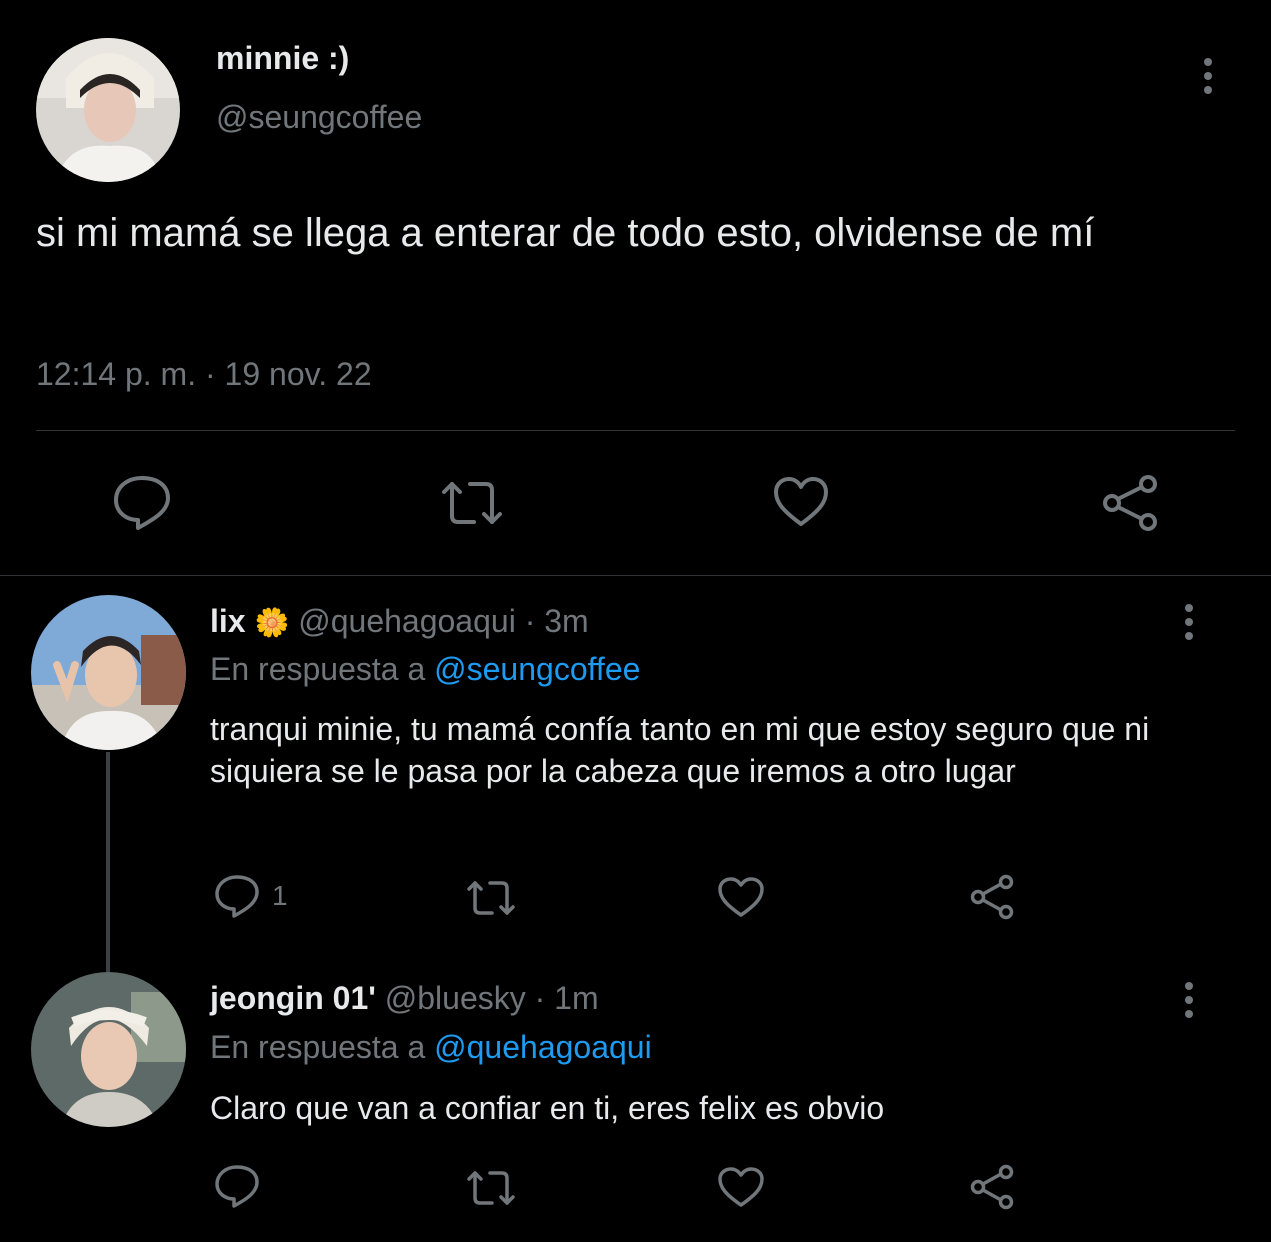 The image size is (1271, 1242). Describe the element at coordinates (635, 575) in the screenshot. I see `section-divider` at that location.